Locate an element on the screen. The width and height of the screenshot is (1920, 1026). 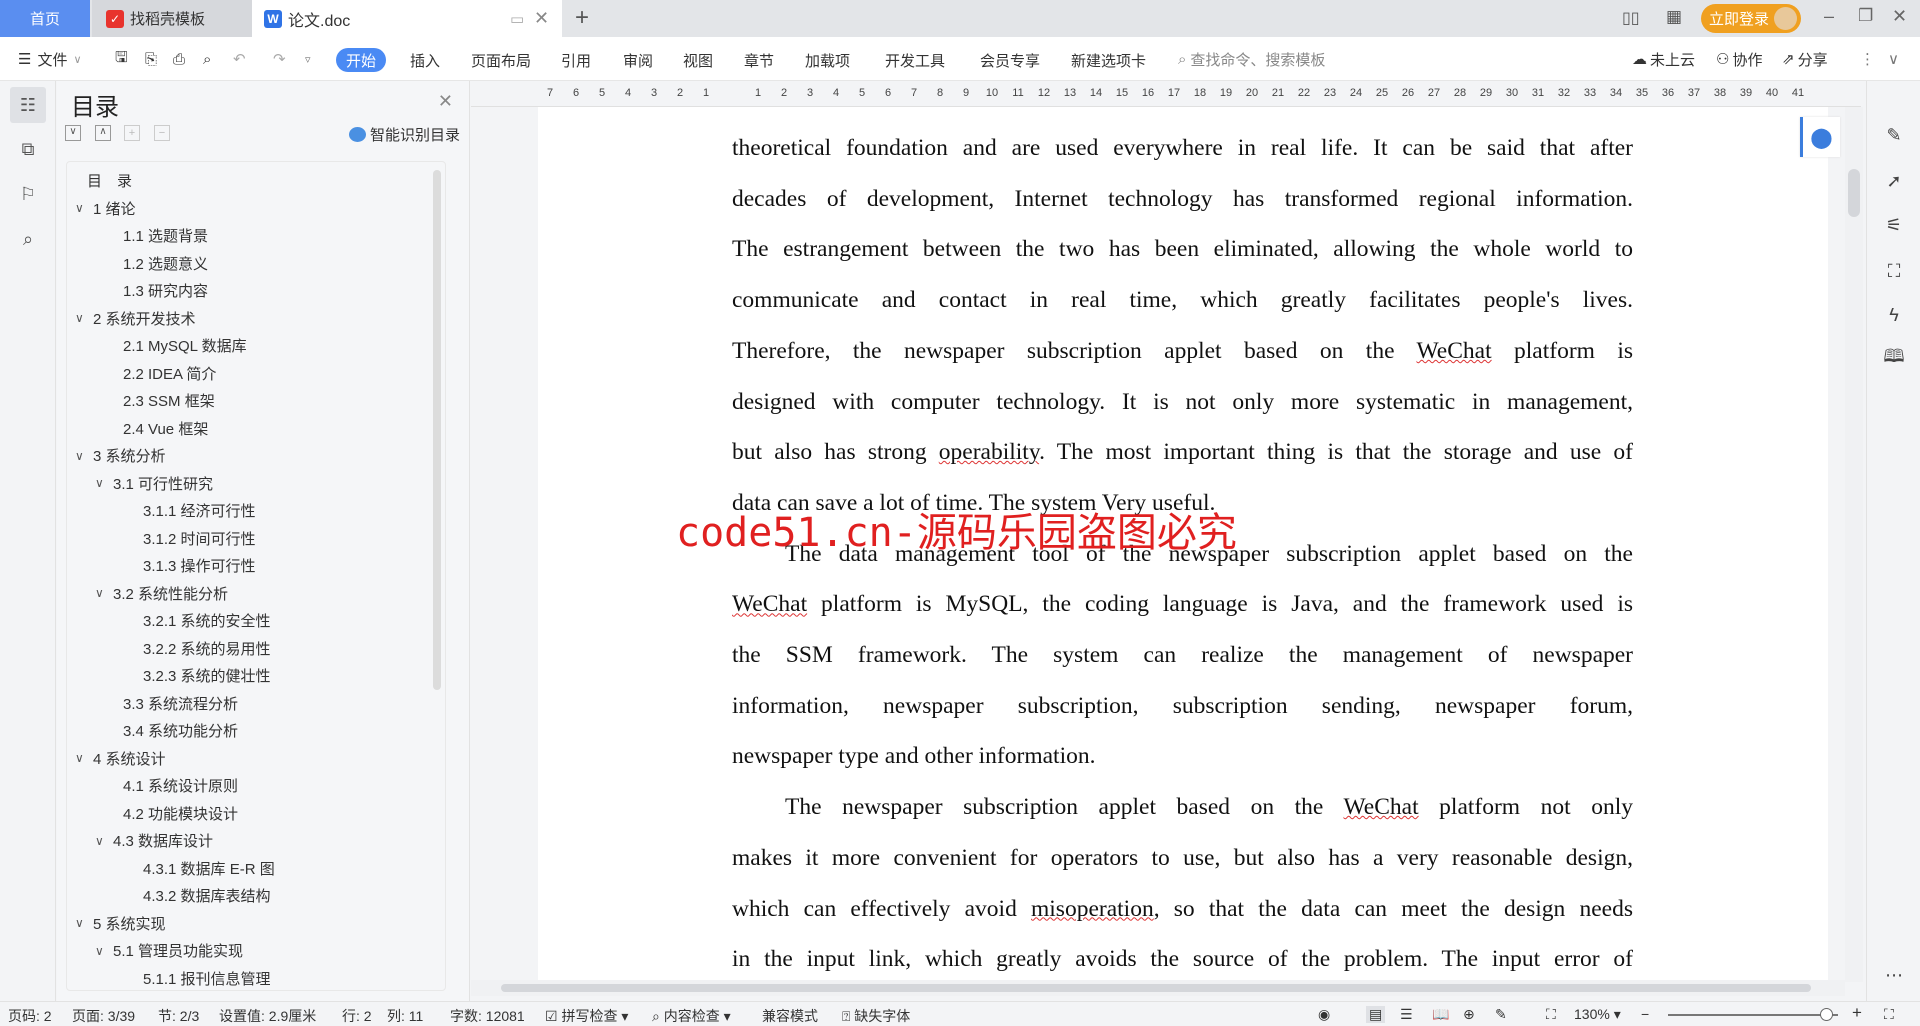
reading-view-icon: 📖 is located at coordinates (1440, 1014).